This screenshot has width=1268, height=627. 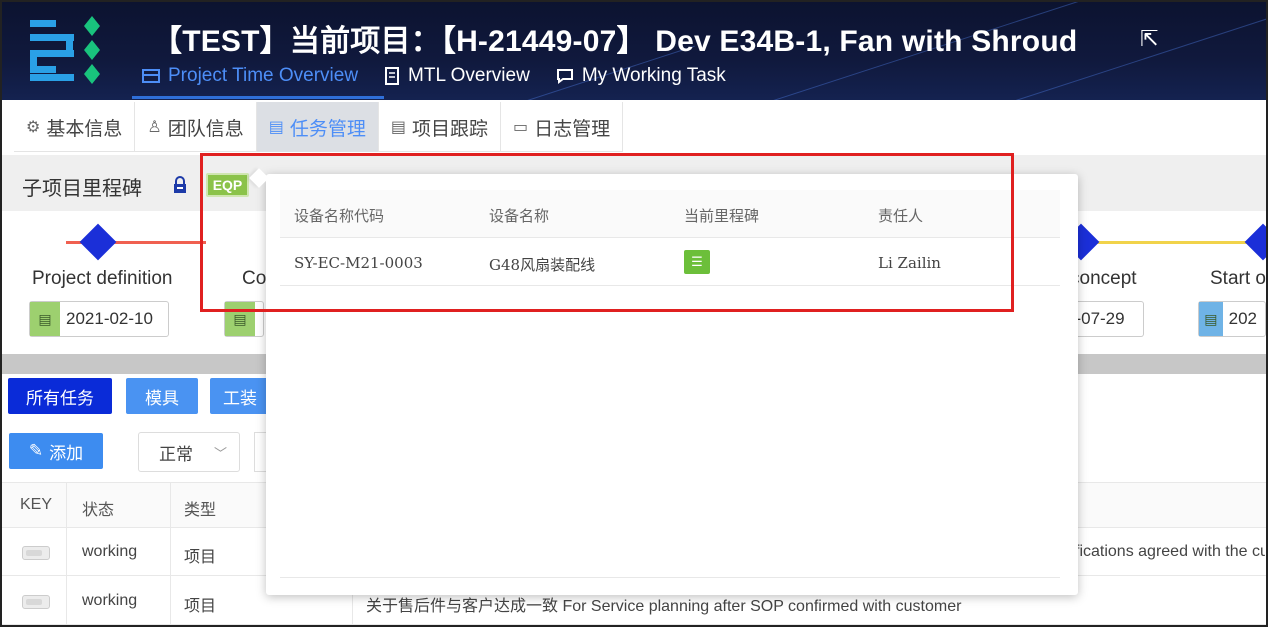 I want to click on tab-label: 基本信息, so click(x=84, y=129).